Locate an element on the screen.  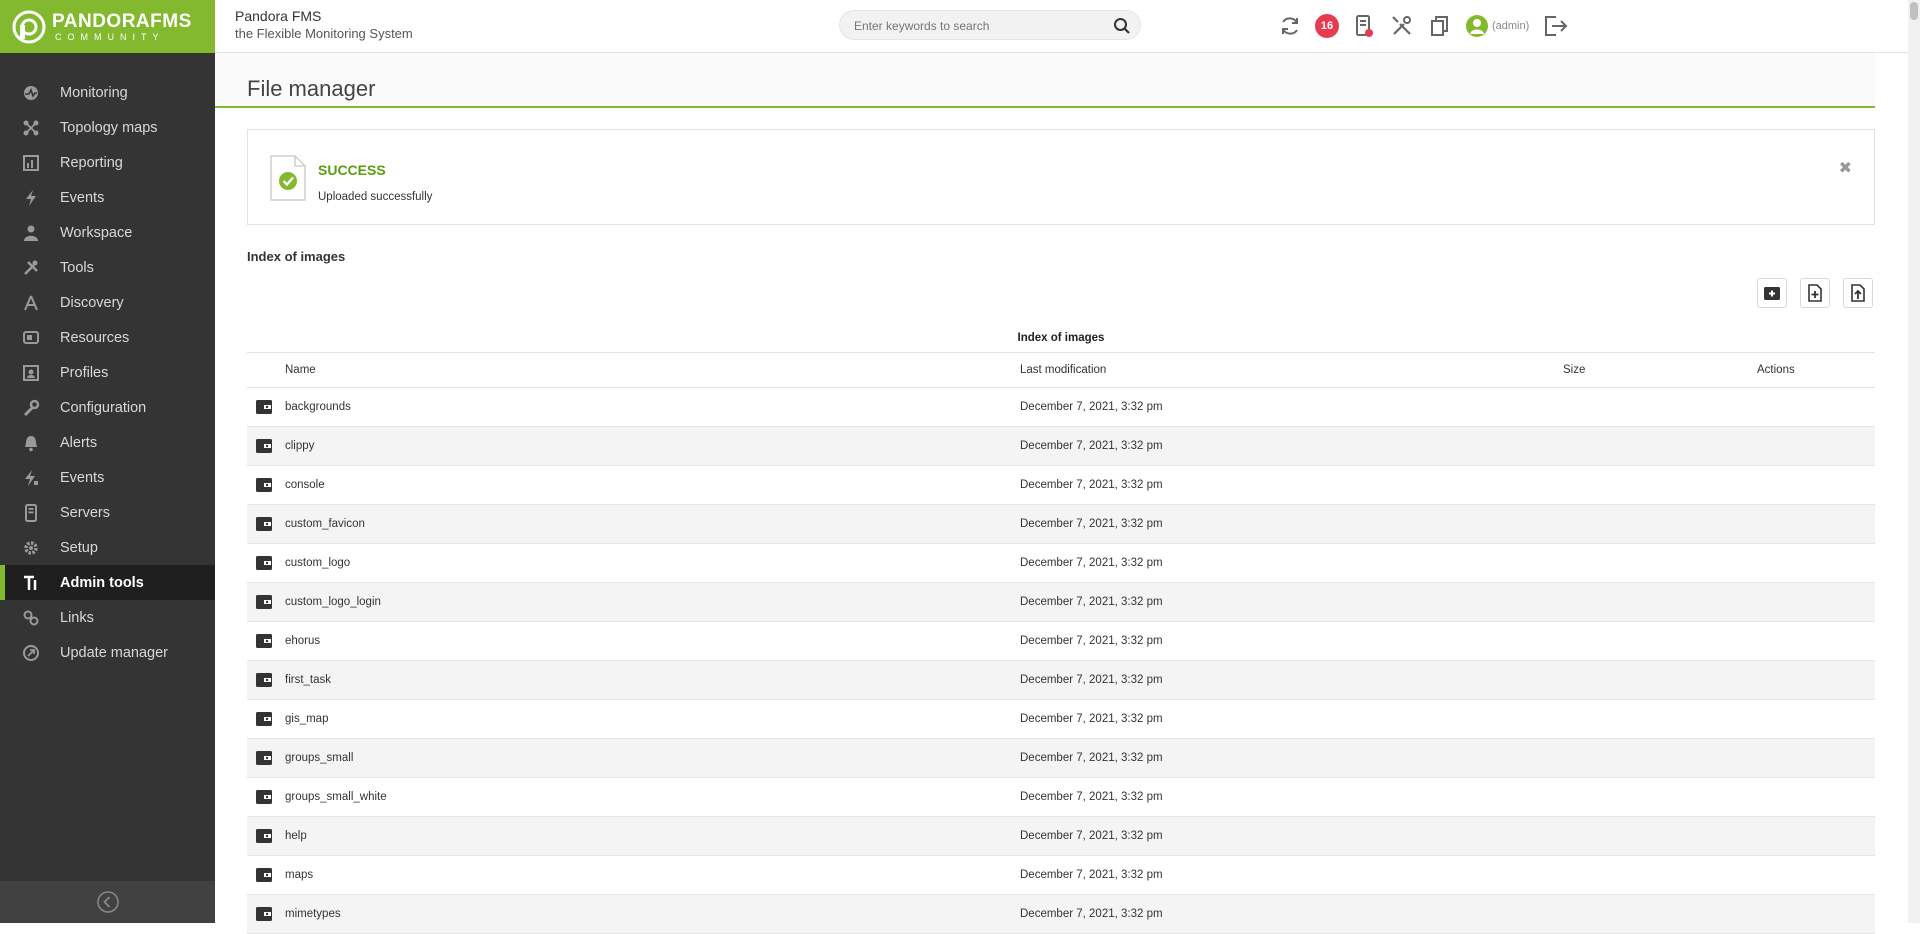
file-name-link: mimetypes is located at coordinates (313, 914).